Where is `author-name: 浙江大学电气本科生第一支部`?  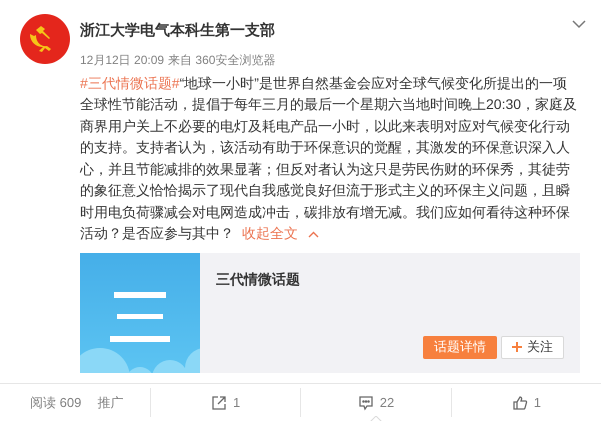
author-name: 浙江大学电气本科生第一支部 is located at coordinates (177, 31).